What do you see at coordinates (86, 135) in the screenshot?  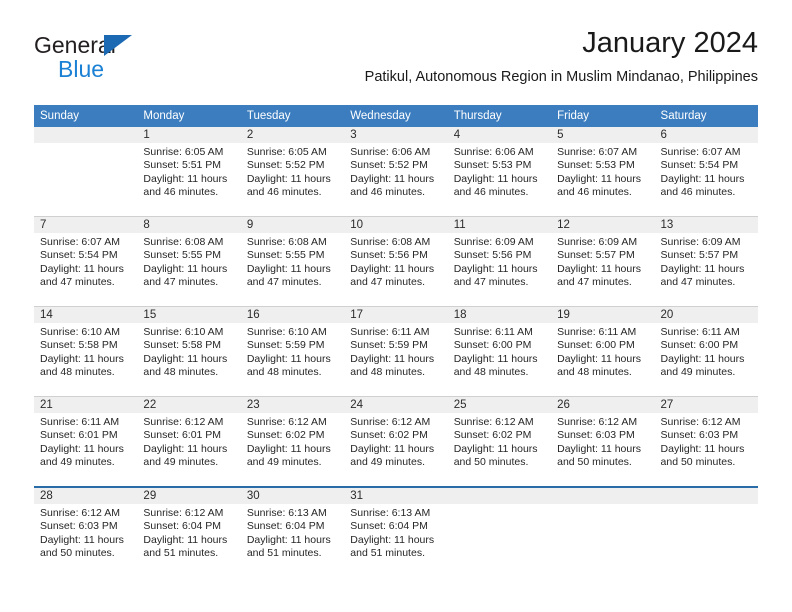 I see `day-number` at bounding box center [86, 135].